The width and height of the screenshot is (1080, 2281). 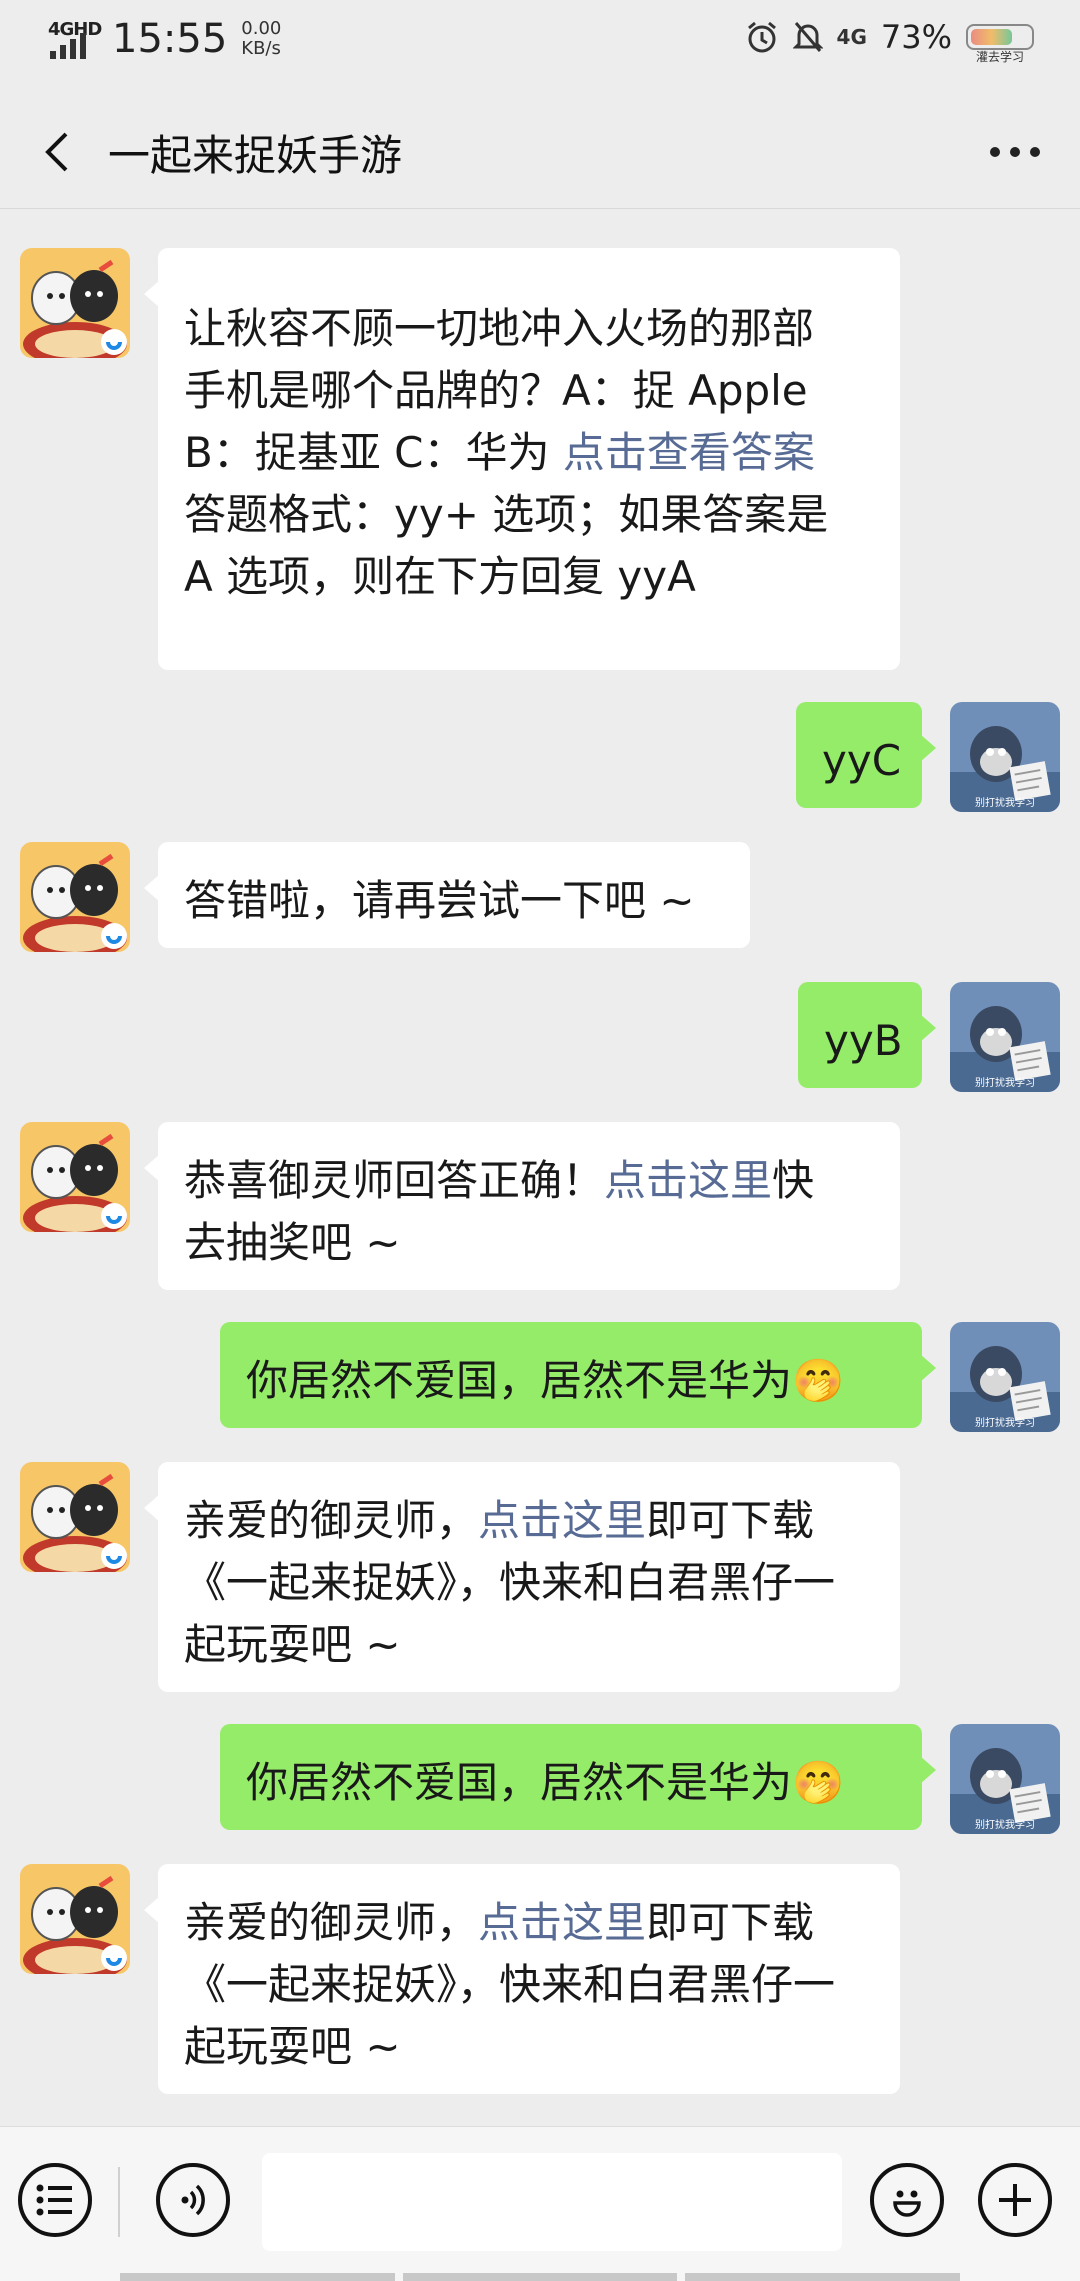 I want to click on message-text: 让秋容不顾一切地冲入火场的那部, so click(x=499, y=328).